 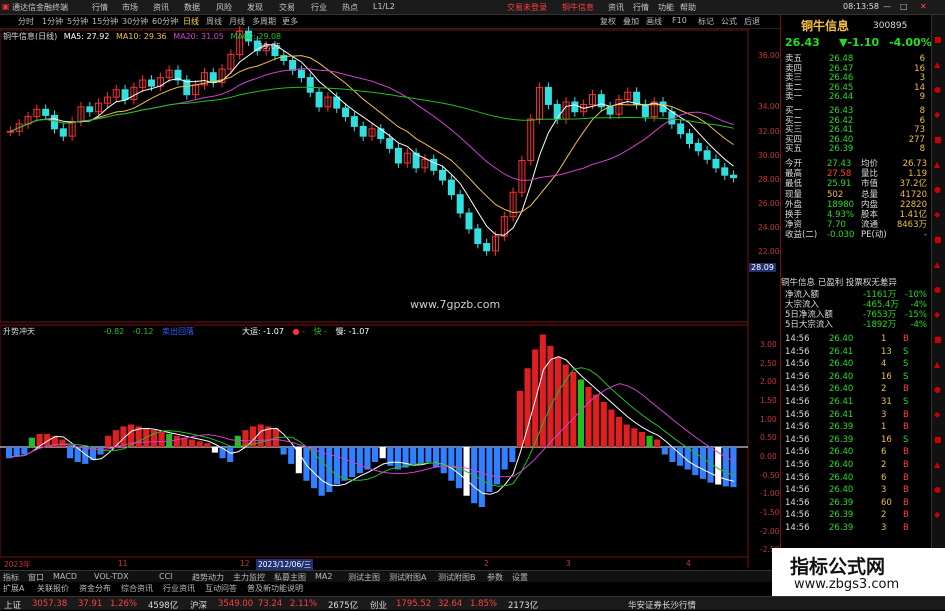 What do you see at coordinates (137, 588) in the screenshot?
I see `extension-tab: 综合资讯` at bounding box center [137, 588].